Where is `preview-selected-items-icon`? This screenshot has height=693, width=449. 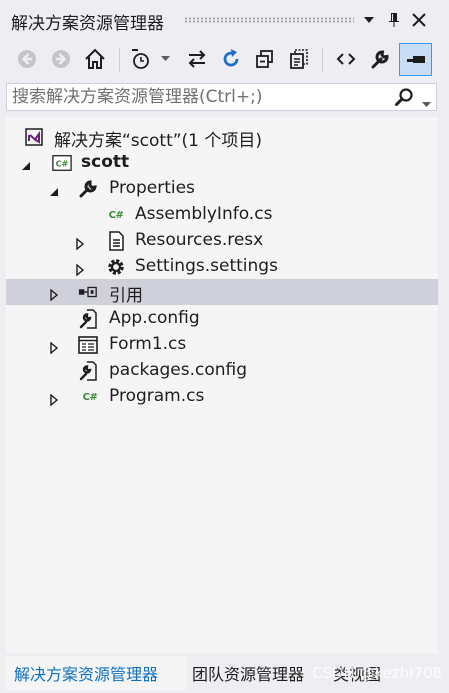
preview-selected-items-icon is located at coordinates (415, 59).